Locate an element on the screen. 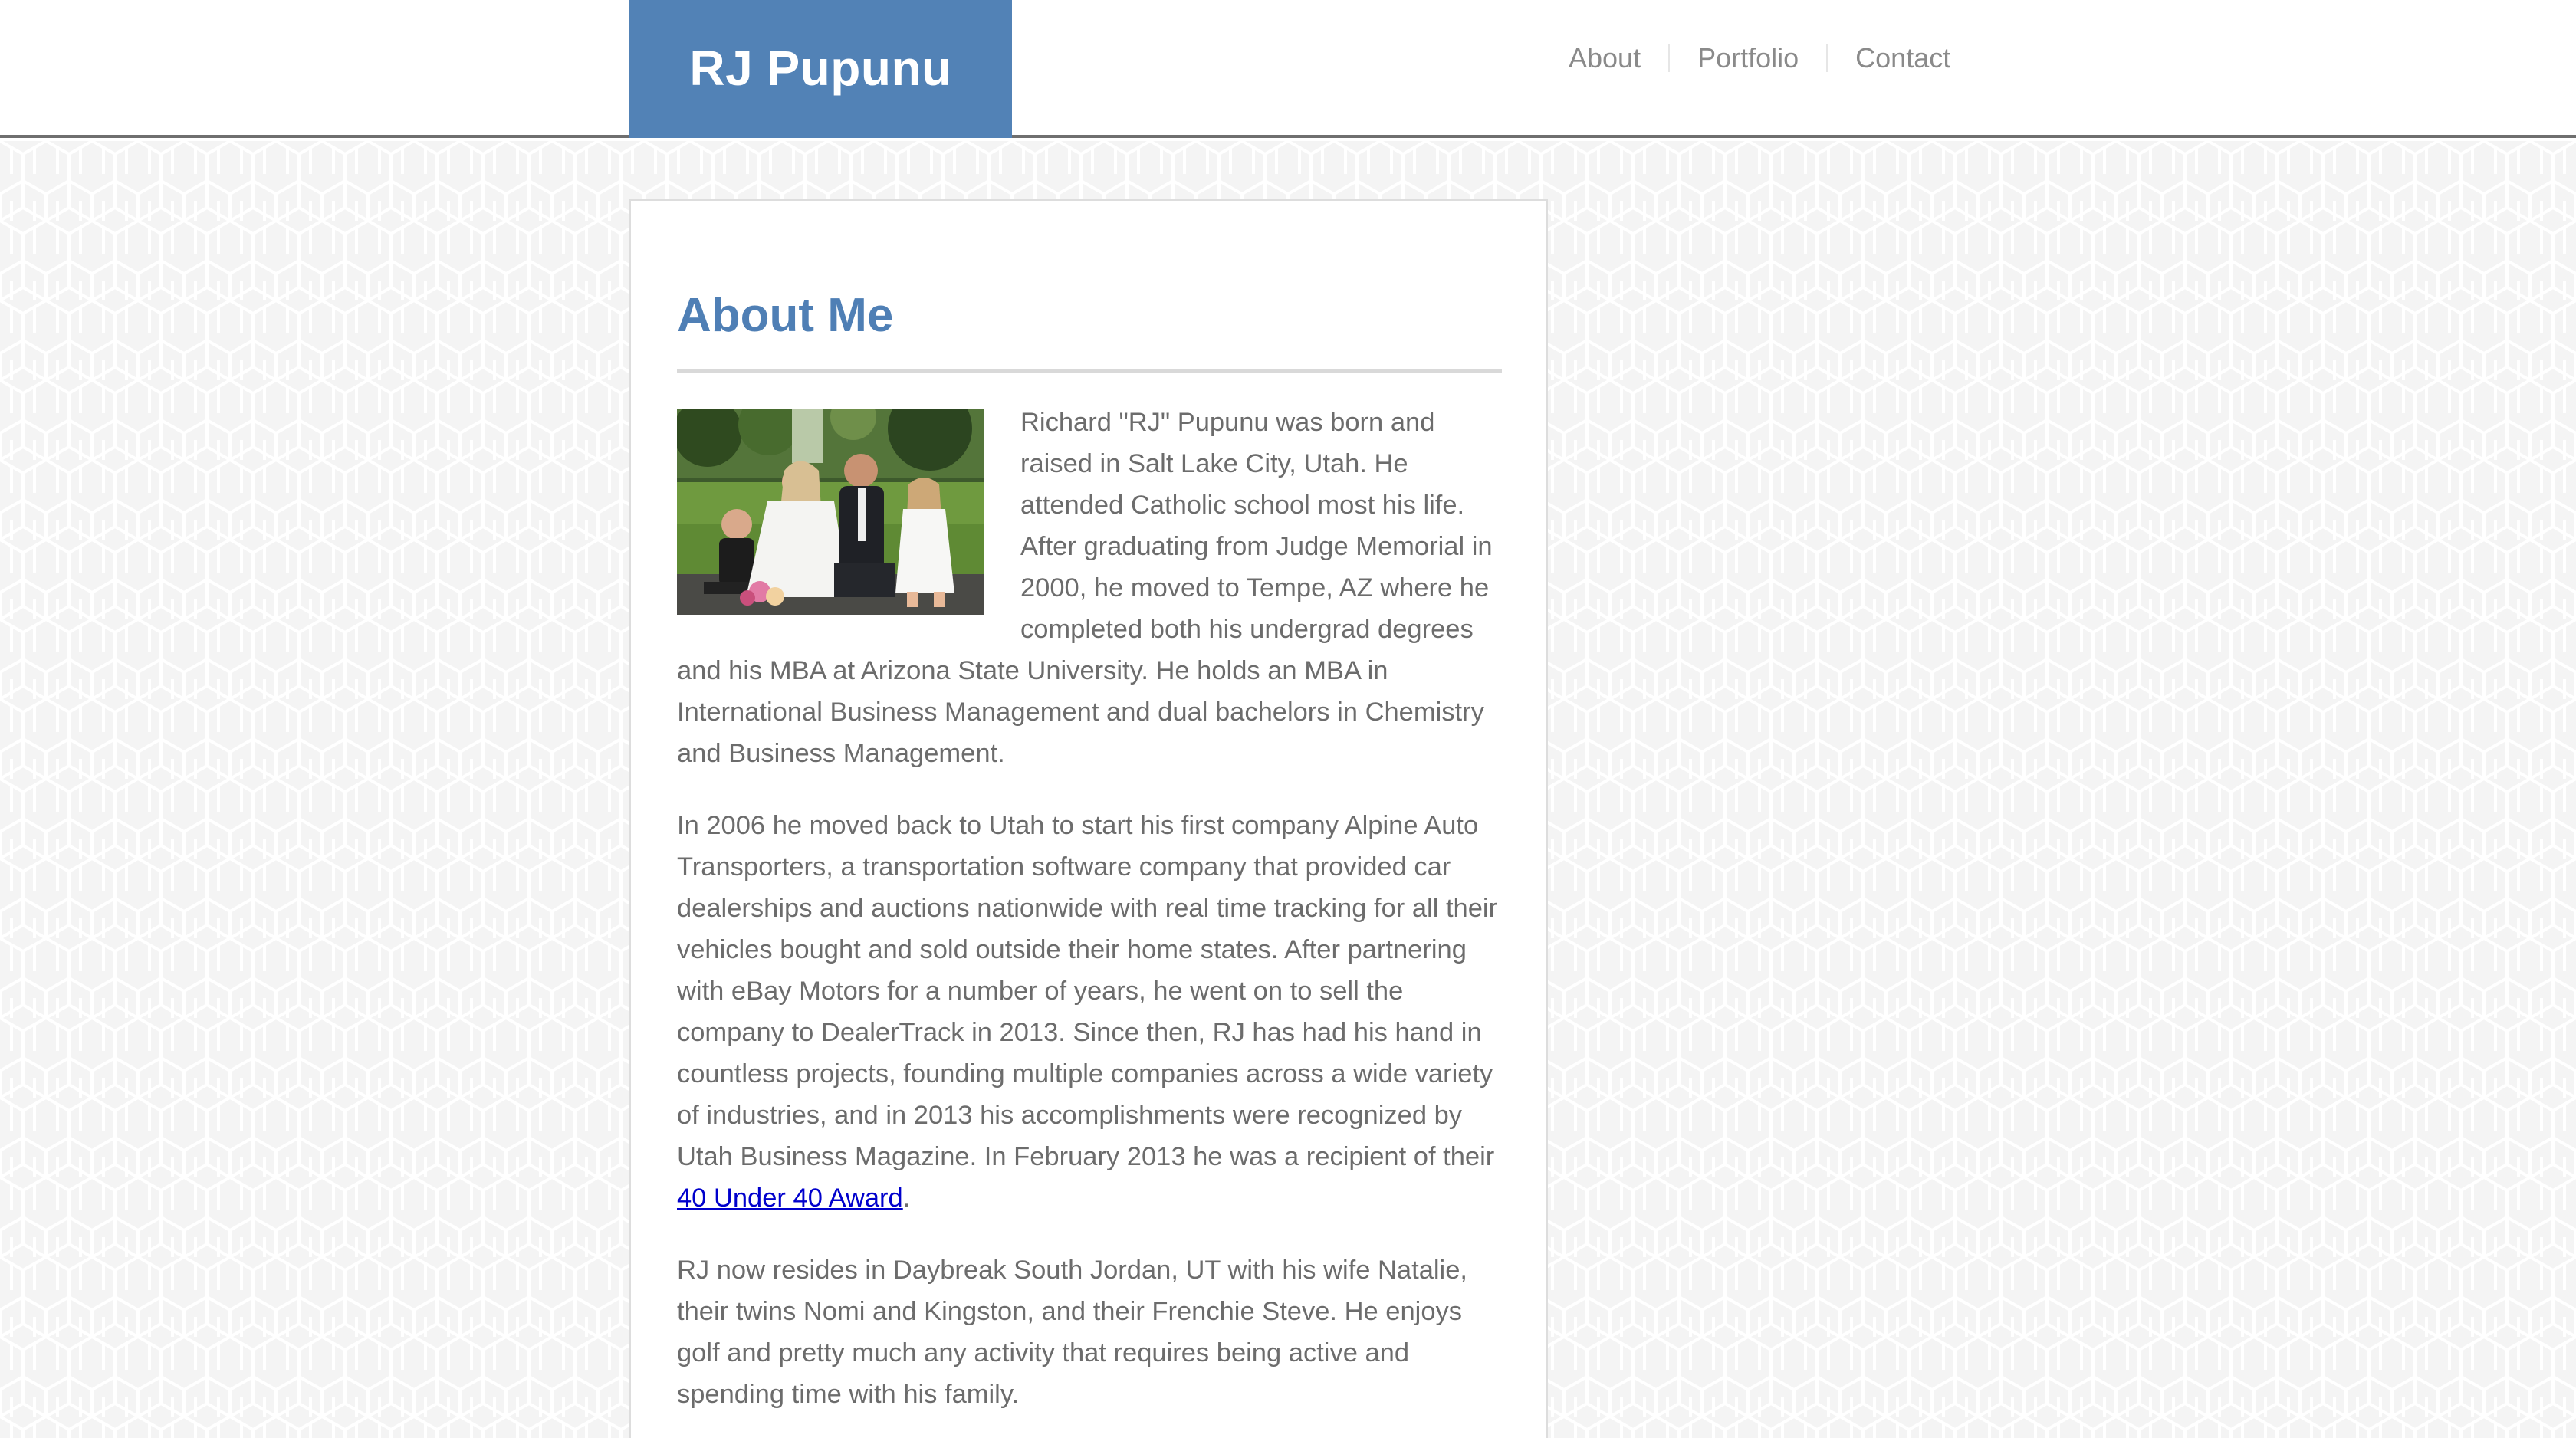  brand-name: RJ Pupunu is located at coordinates (820, 68).